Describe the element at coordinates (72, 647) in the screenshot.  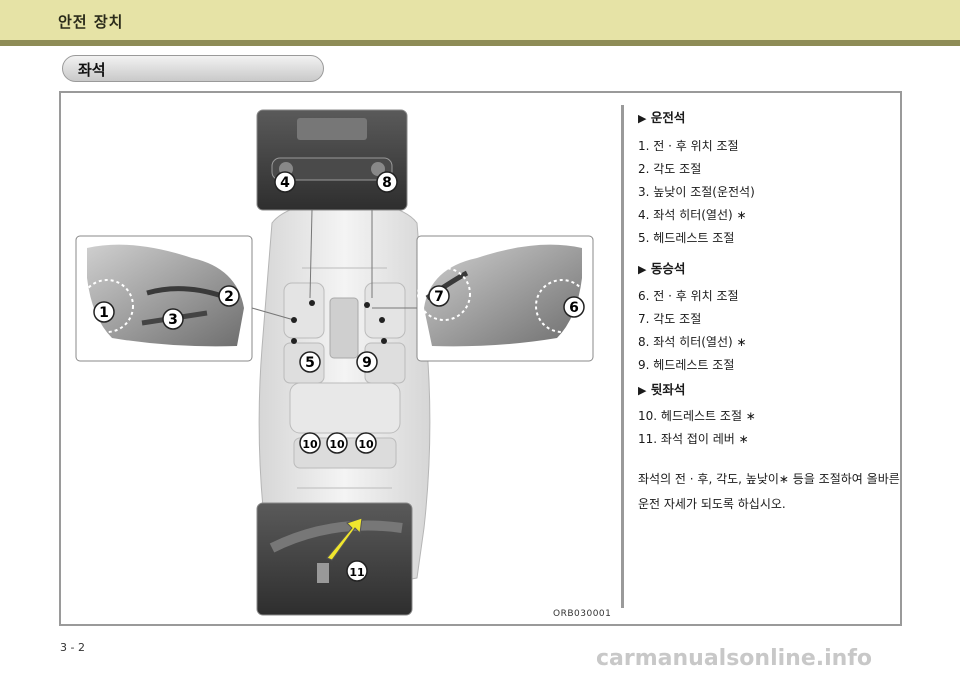
I see `page-number: 3 - 2` at that location.